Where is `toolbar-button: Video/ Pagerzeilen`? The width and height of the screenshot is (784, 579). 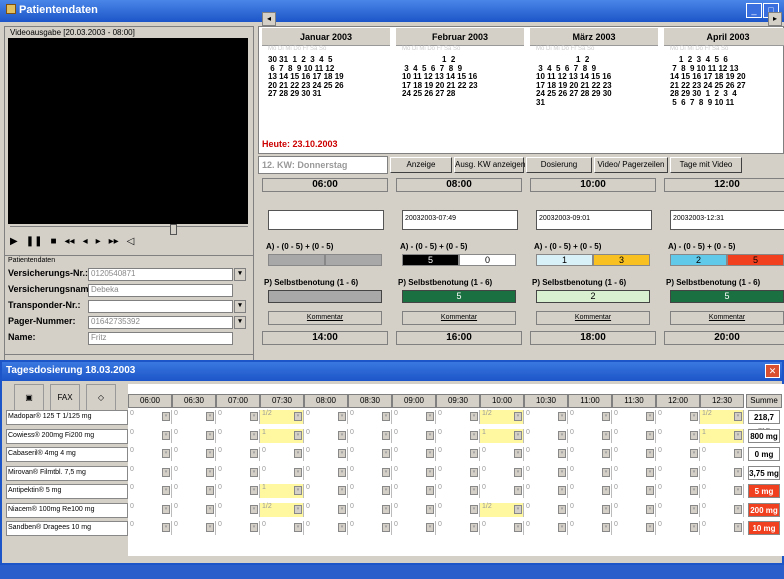
toolbar-button: Video/ Pagerzeilen is located at coordinates (631, 165).